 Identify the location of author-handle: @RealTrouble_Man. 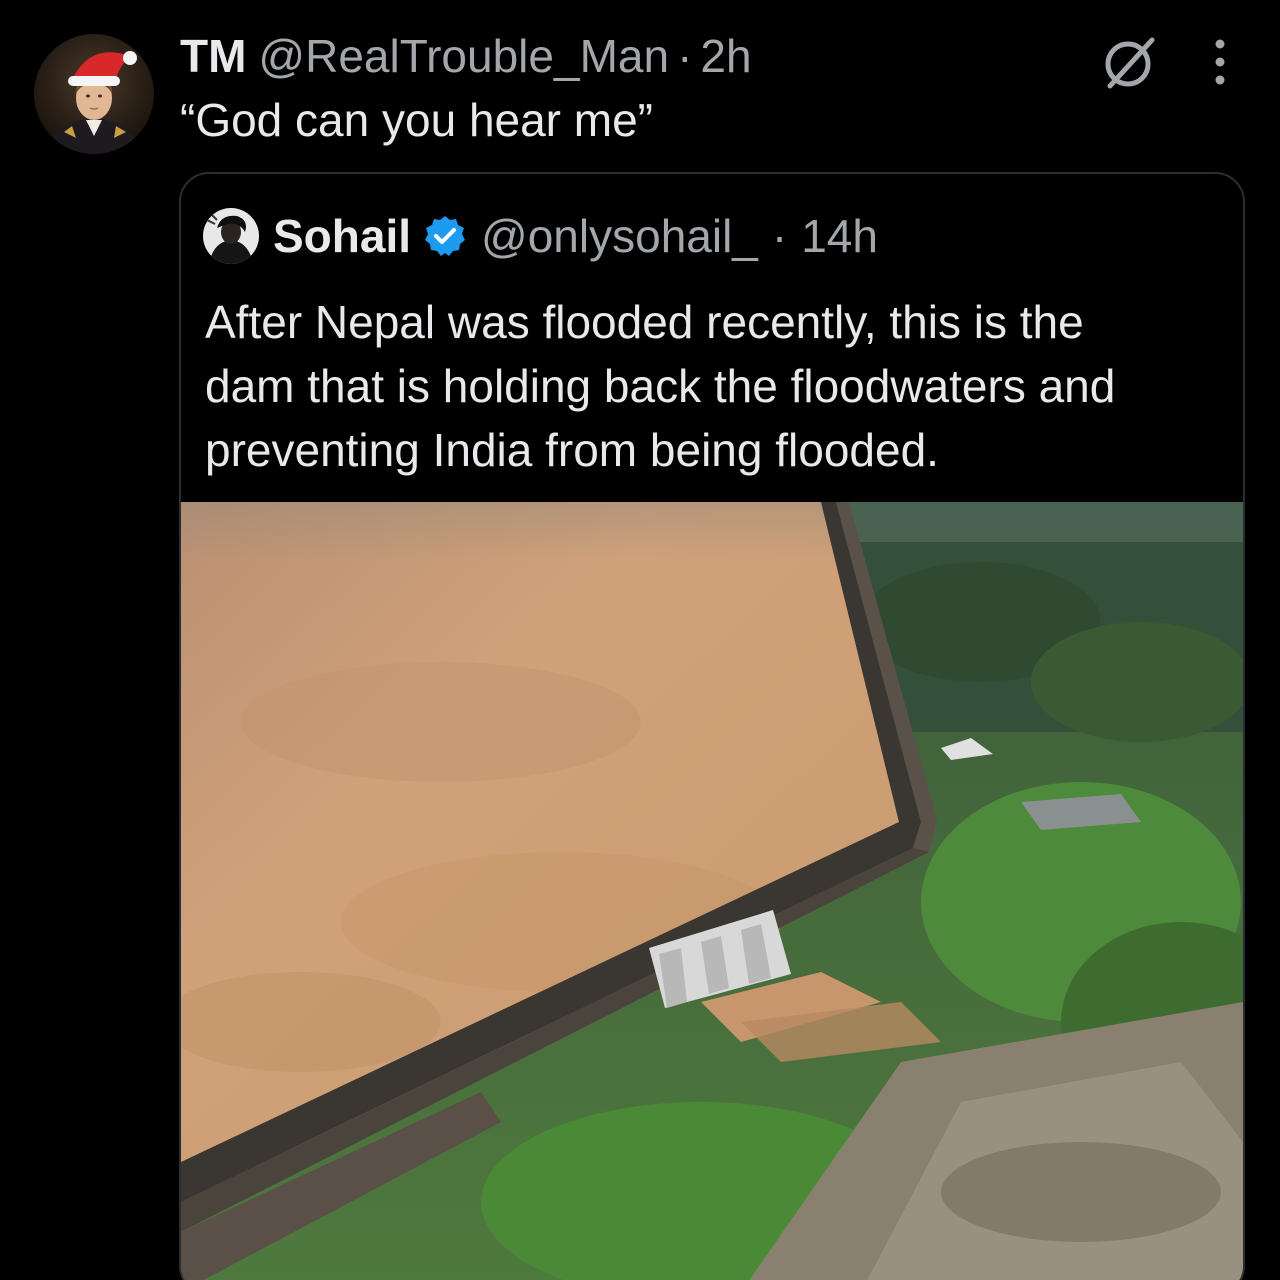
(463, 56).